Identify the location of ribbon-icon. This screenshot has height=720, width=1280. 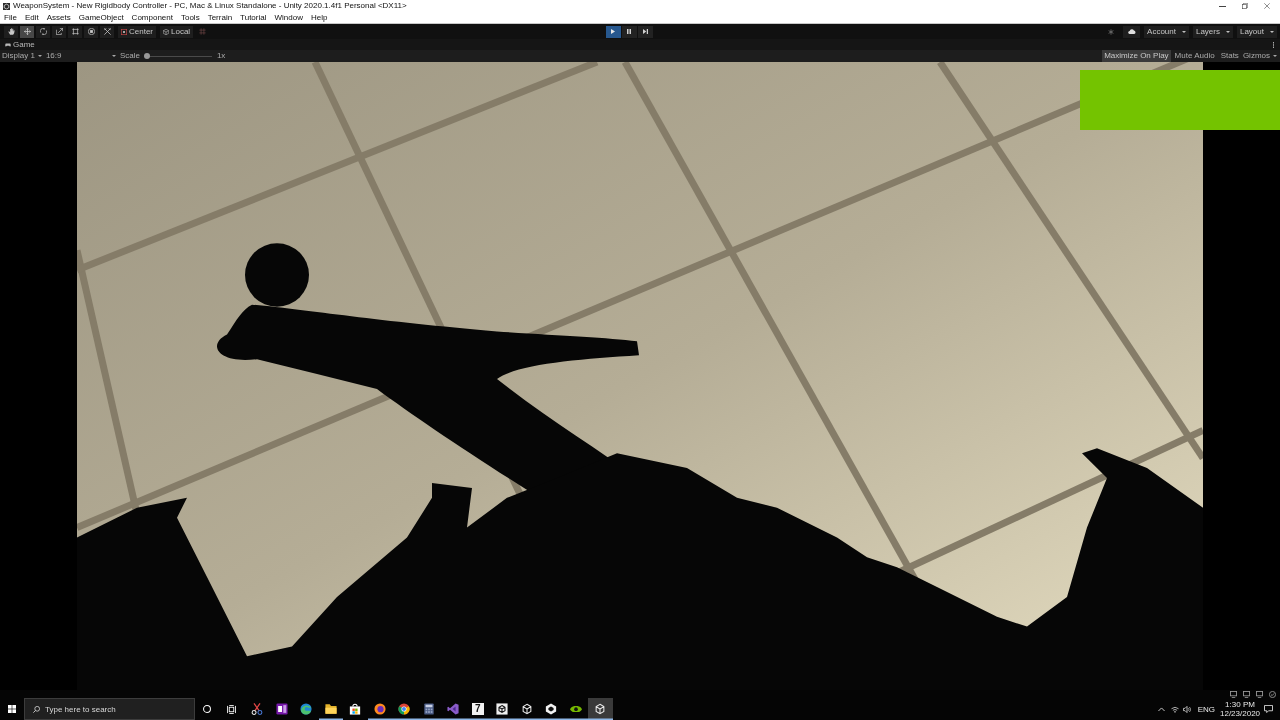
(453, 709).